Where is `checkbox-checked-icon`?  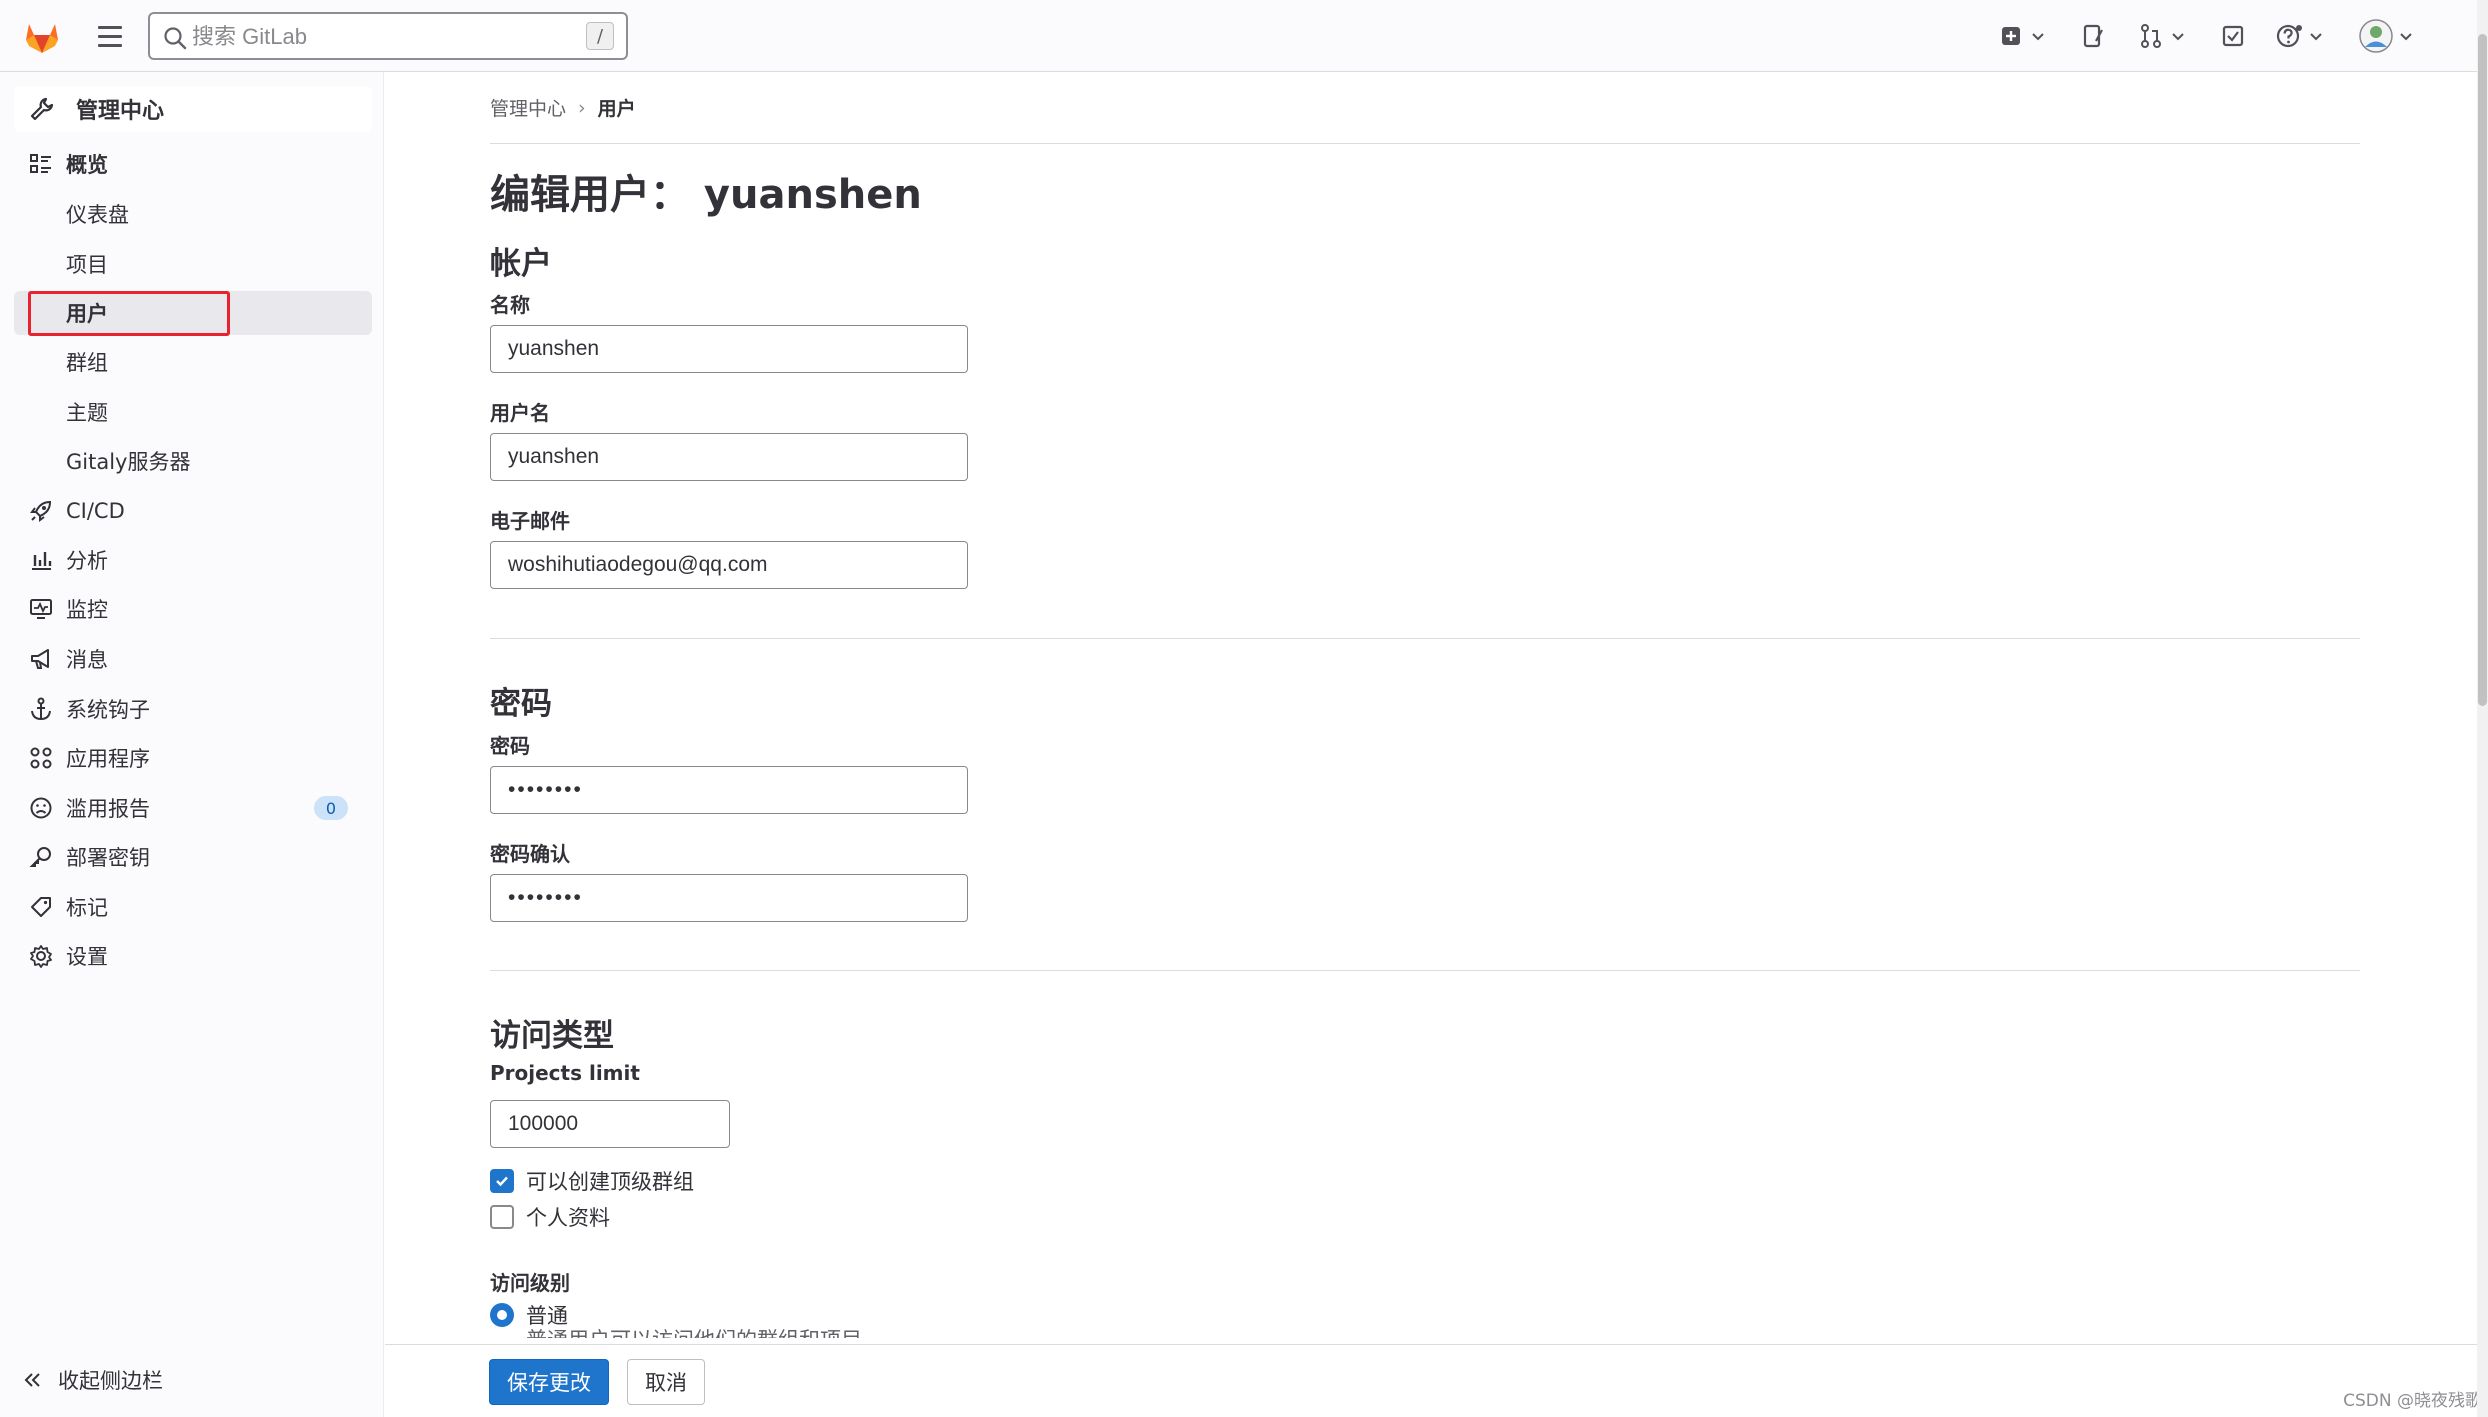 checkbox-checked-icon is located at coordinates (502, 1181).